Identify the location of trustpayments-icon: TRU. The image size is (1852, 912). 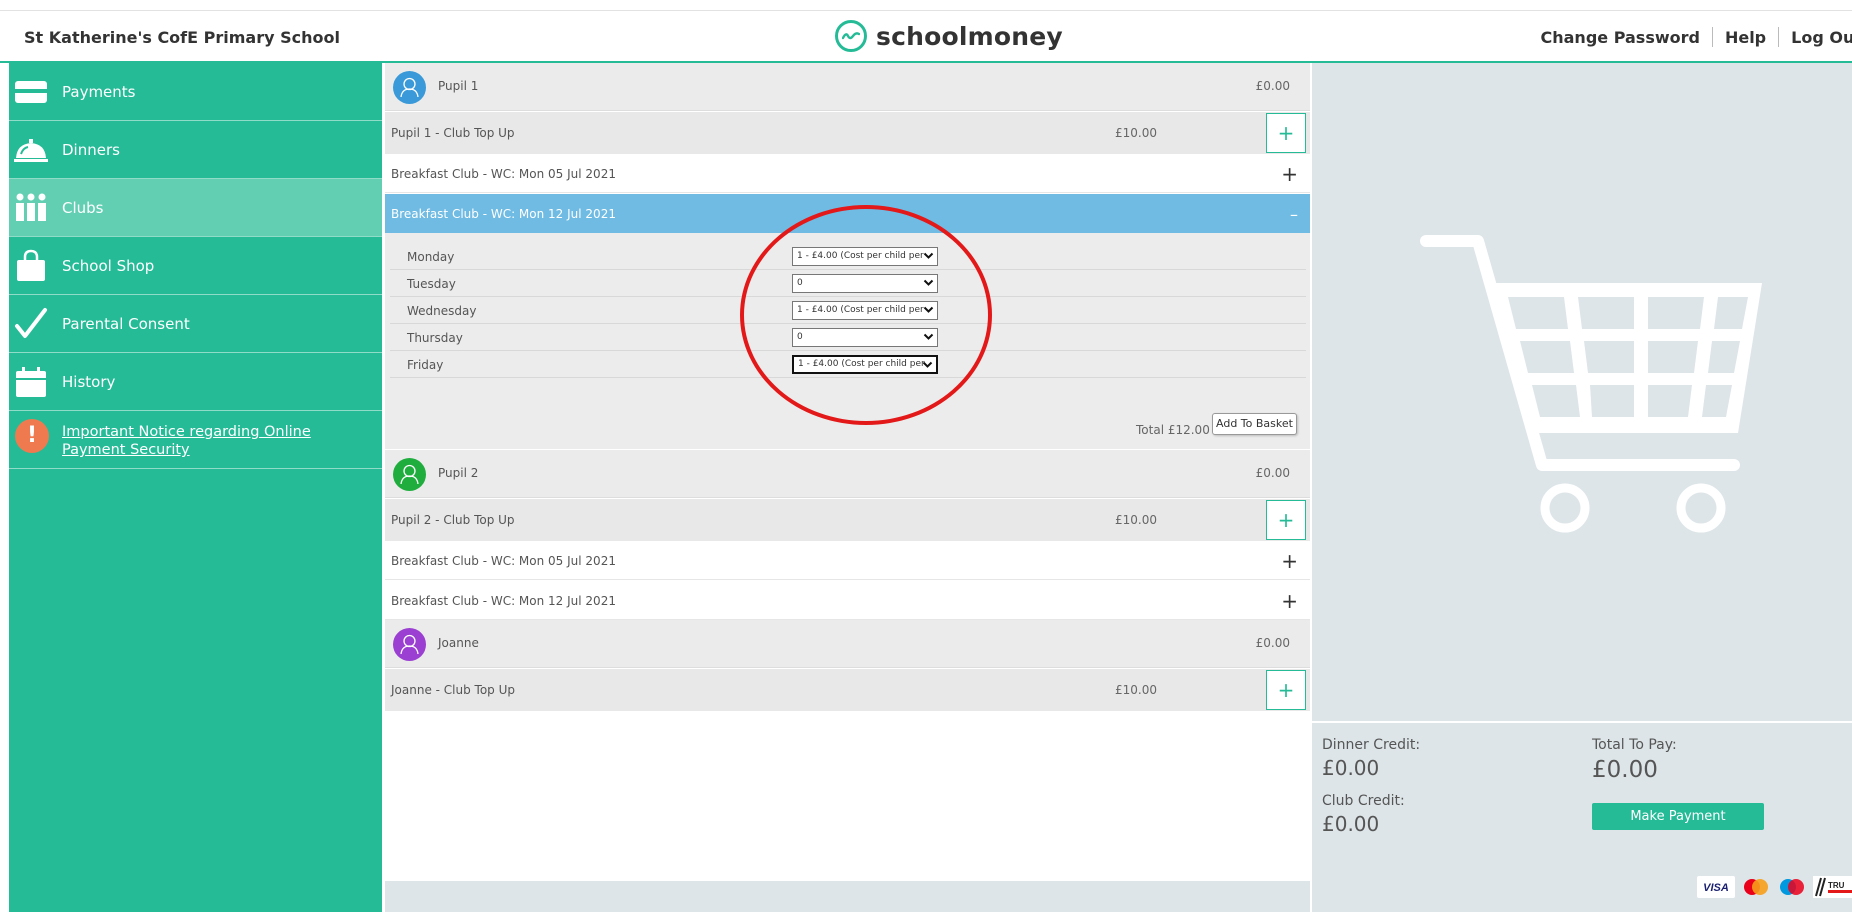
(1832, 887).